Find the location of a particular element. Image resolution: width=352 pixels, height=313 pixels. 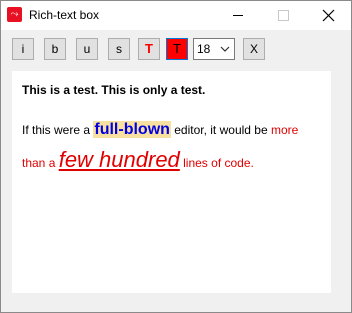

close-button is located at coordinates (328, 15).